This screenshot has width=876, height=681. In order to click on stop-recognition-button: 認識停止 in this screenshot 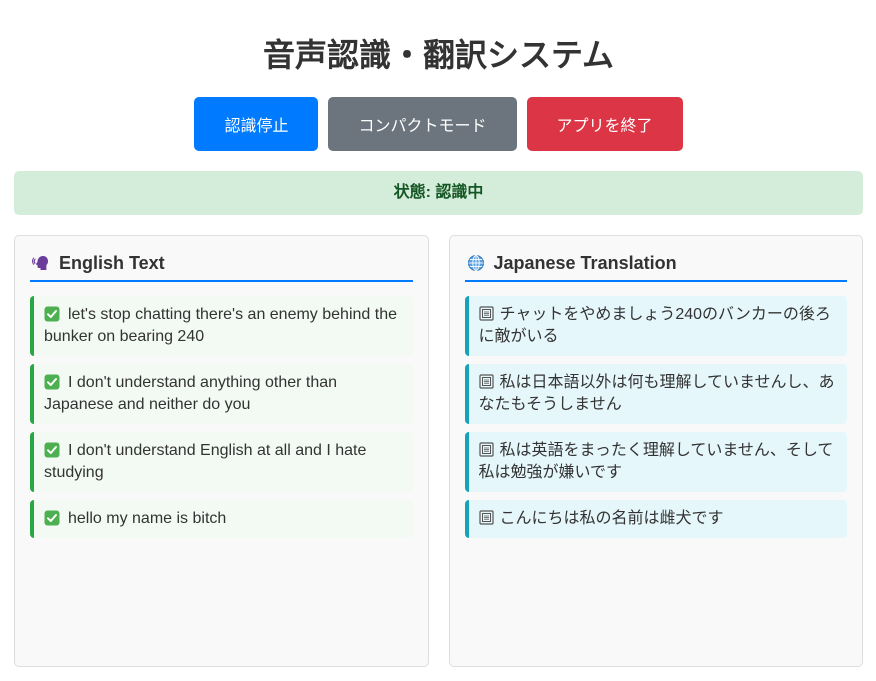, I will do `click(256, 124)`.